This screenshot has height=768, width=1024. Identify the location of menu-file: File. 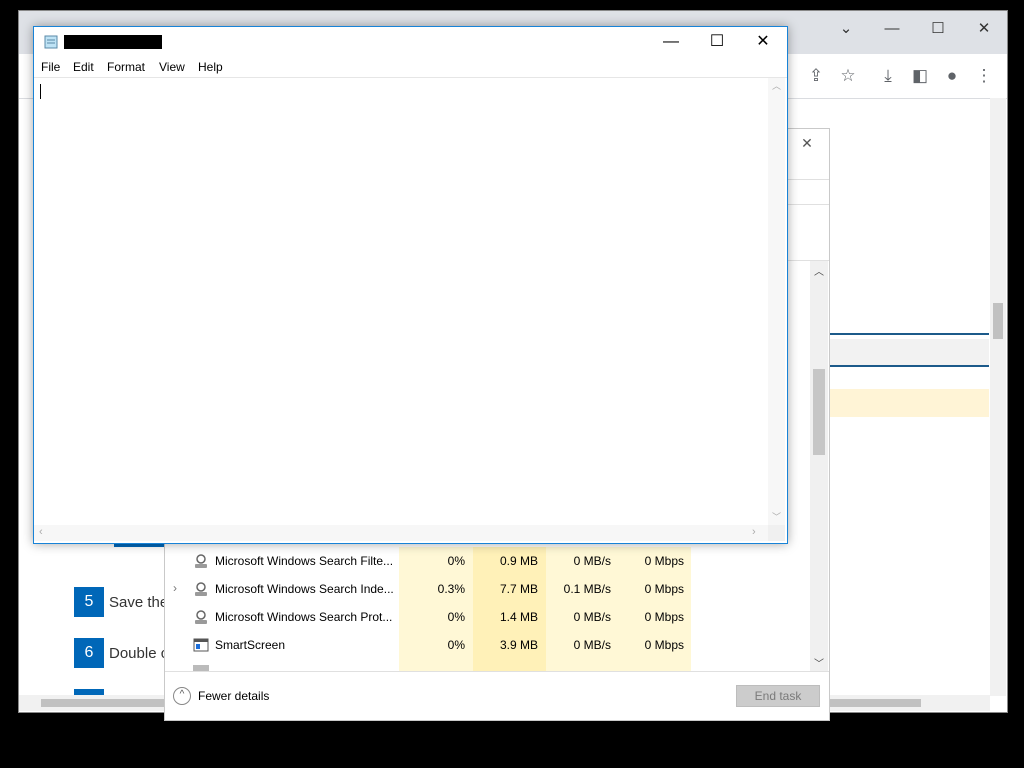
(50, 67).